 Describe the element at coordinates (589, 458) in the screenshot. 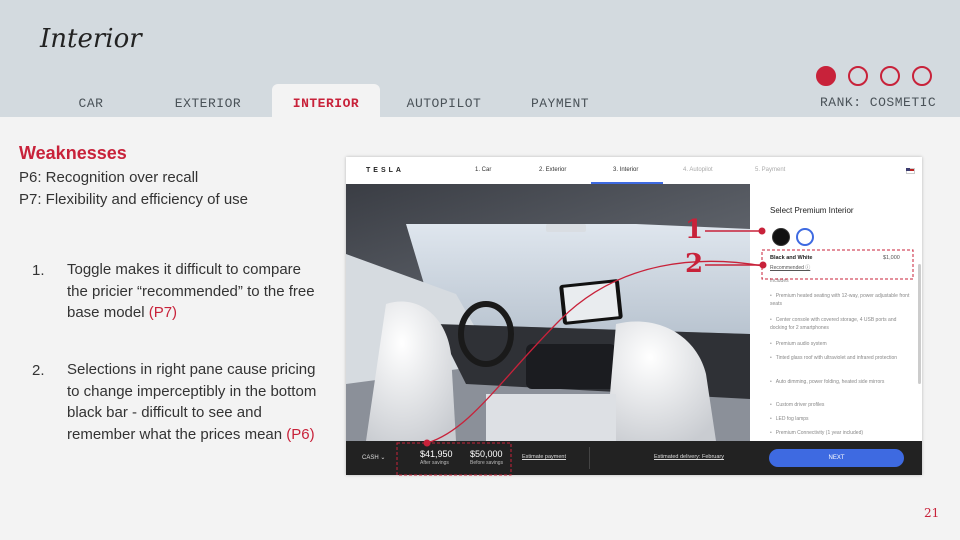

I see `divider` at that location.